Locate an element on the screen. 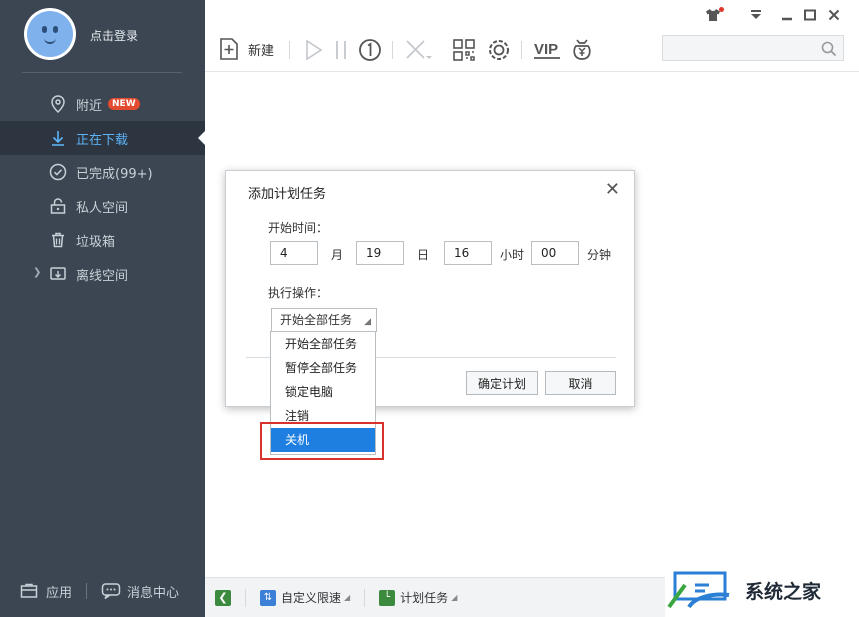 Image resolution: width=859 pixels, height=617 pixels. money-bag-icon is located at coordinates (582, 50).